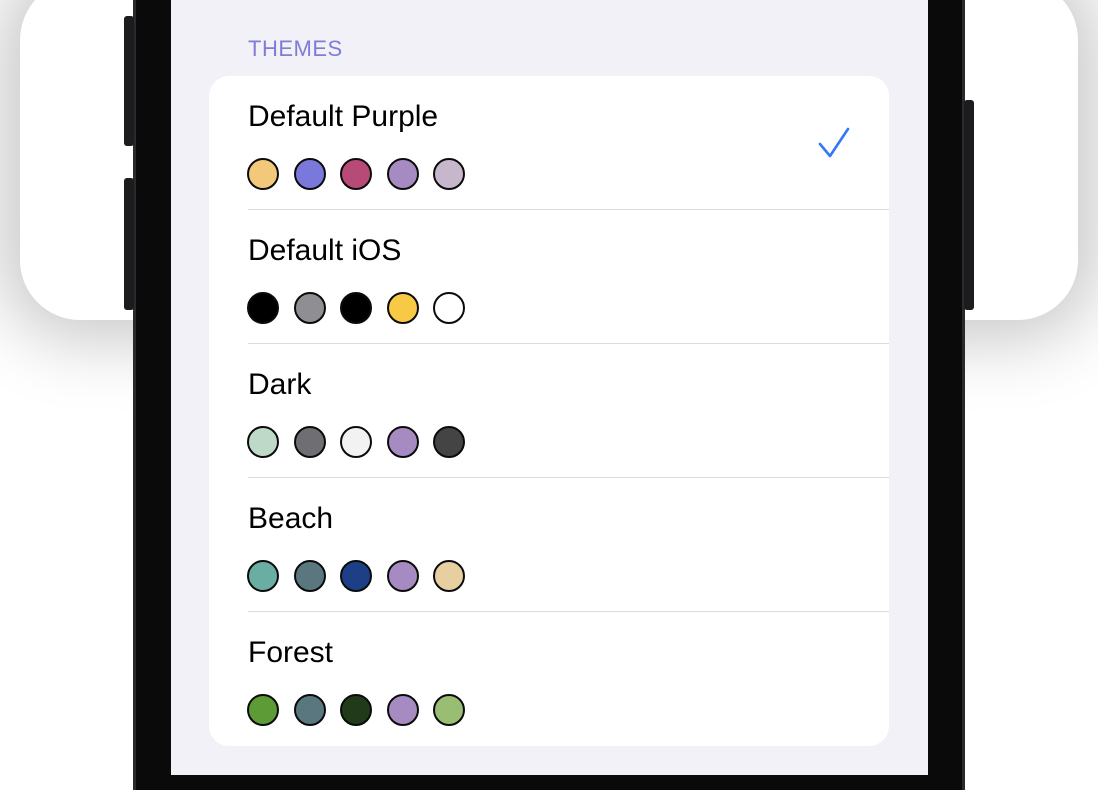  Describe the element at coordinates (343, 116) in the screenshot. I see `theme-name: Default Purple` at that location.